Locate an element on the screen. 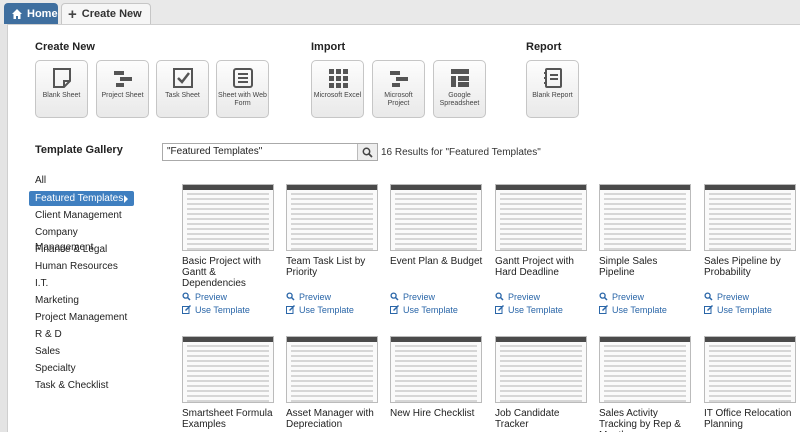 Image resolution: width=800 pixels, height=432 pixels. tab-create-new-label: Create New is located at coordinates (111, 14).